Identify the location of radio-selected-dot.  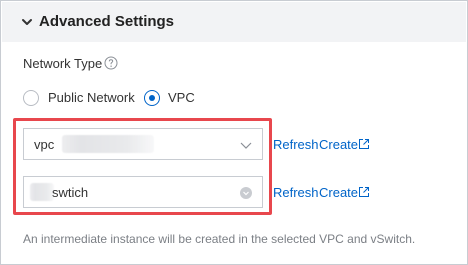
(152, 98).